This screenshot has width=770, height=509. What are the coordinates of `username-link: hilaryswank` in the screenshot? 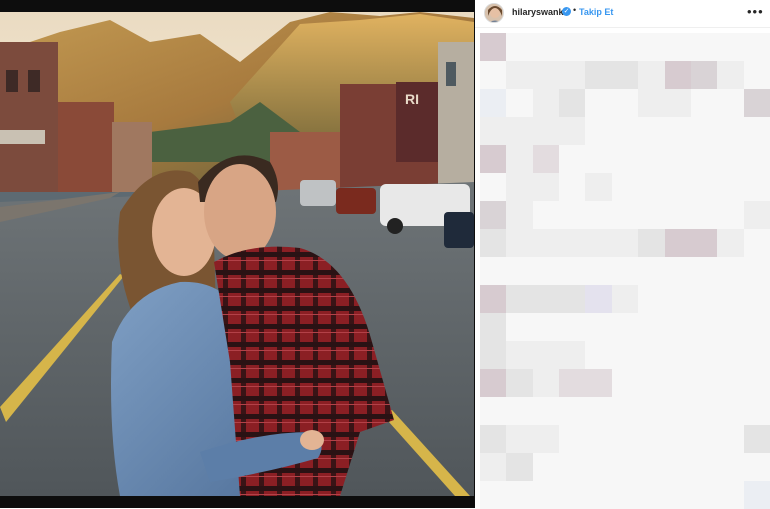 It's located at (538, 12).